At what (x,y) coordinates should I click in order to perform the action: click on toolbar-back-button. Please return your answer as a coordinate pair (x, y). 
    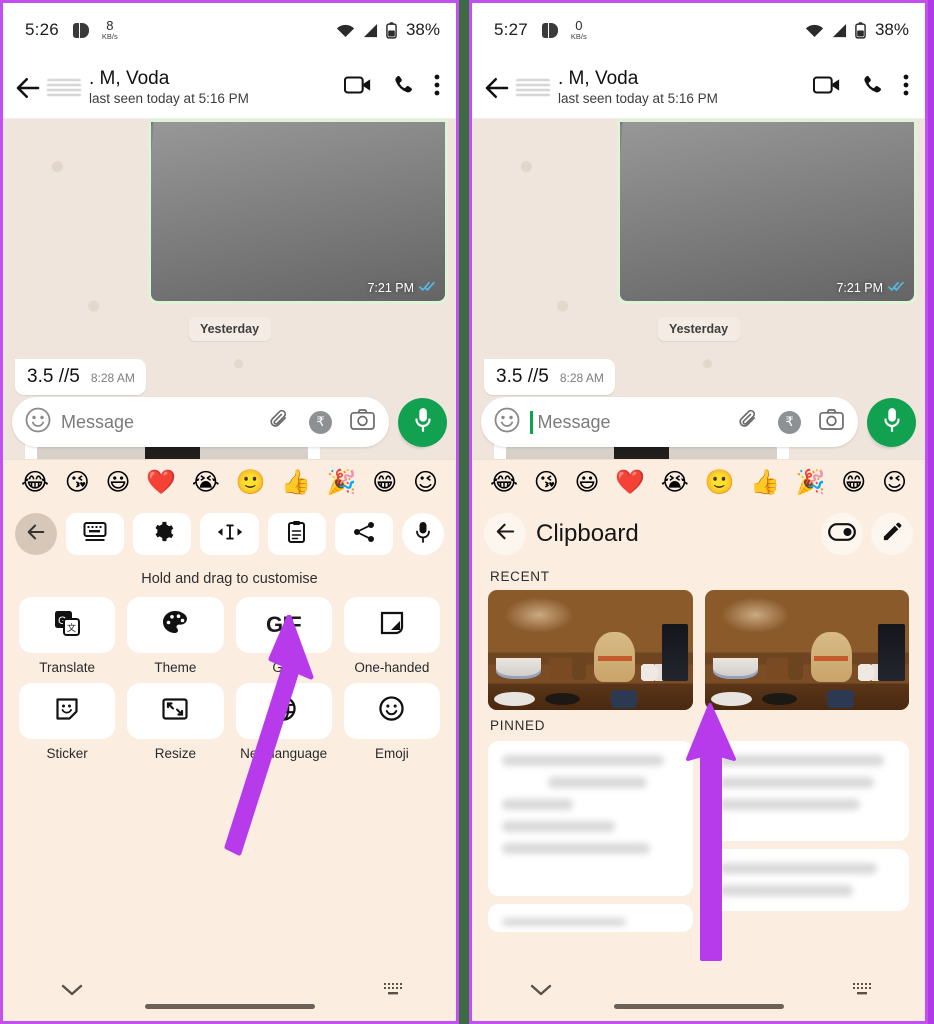
    Looking at the image, I should click on (36, 534).